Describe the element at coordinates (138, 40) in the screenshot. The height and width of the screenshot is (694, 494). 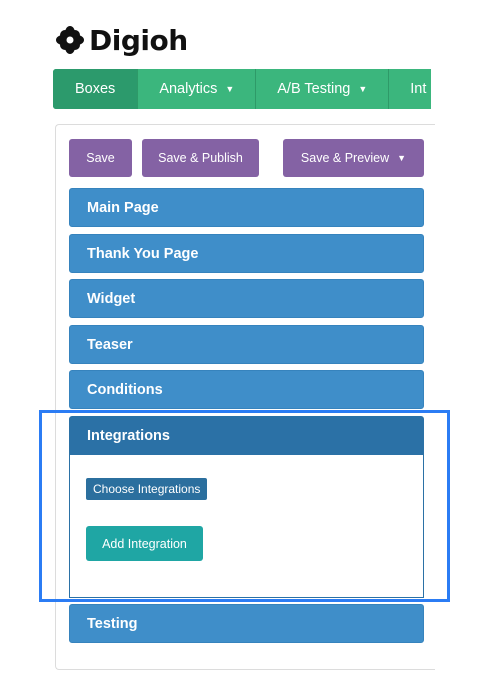
I see `brand-name: Digioh` at that location.